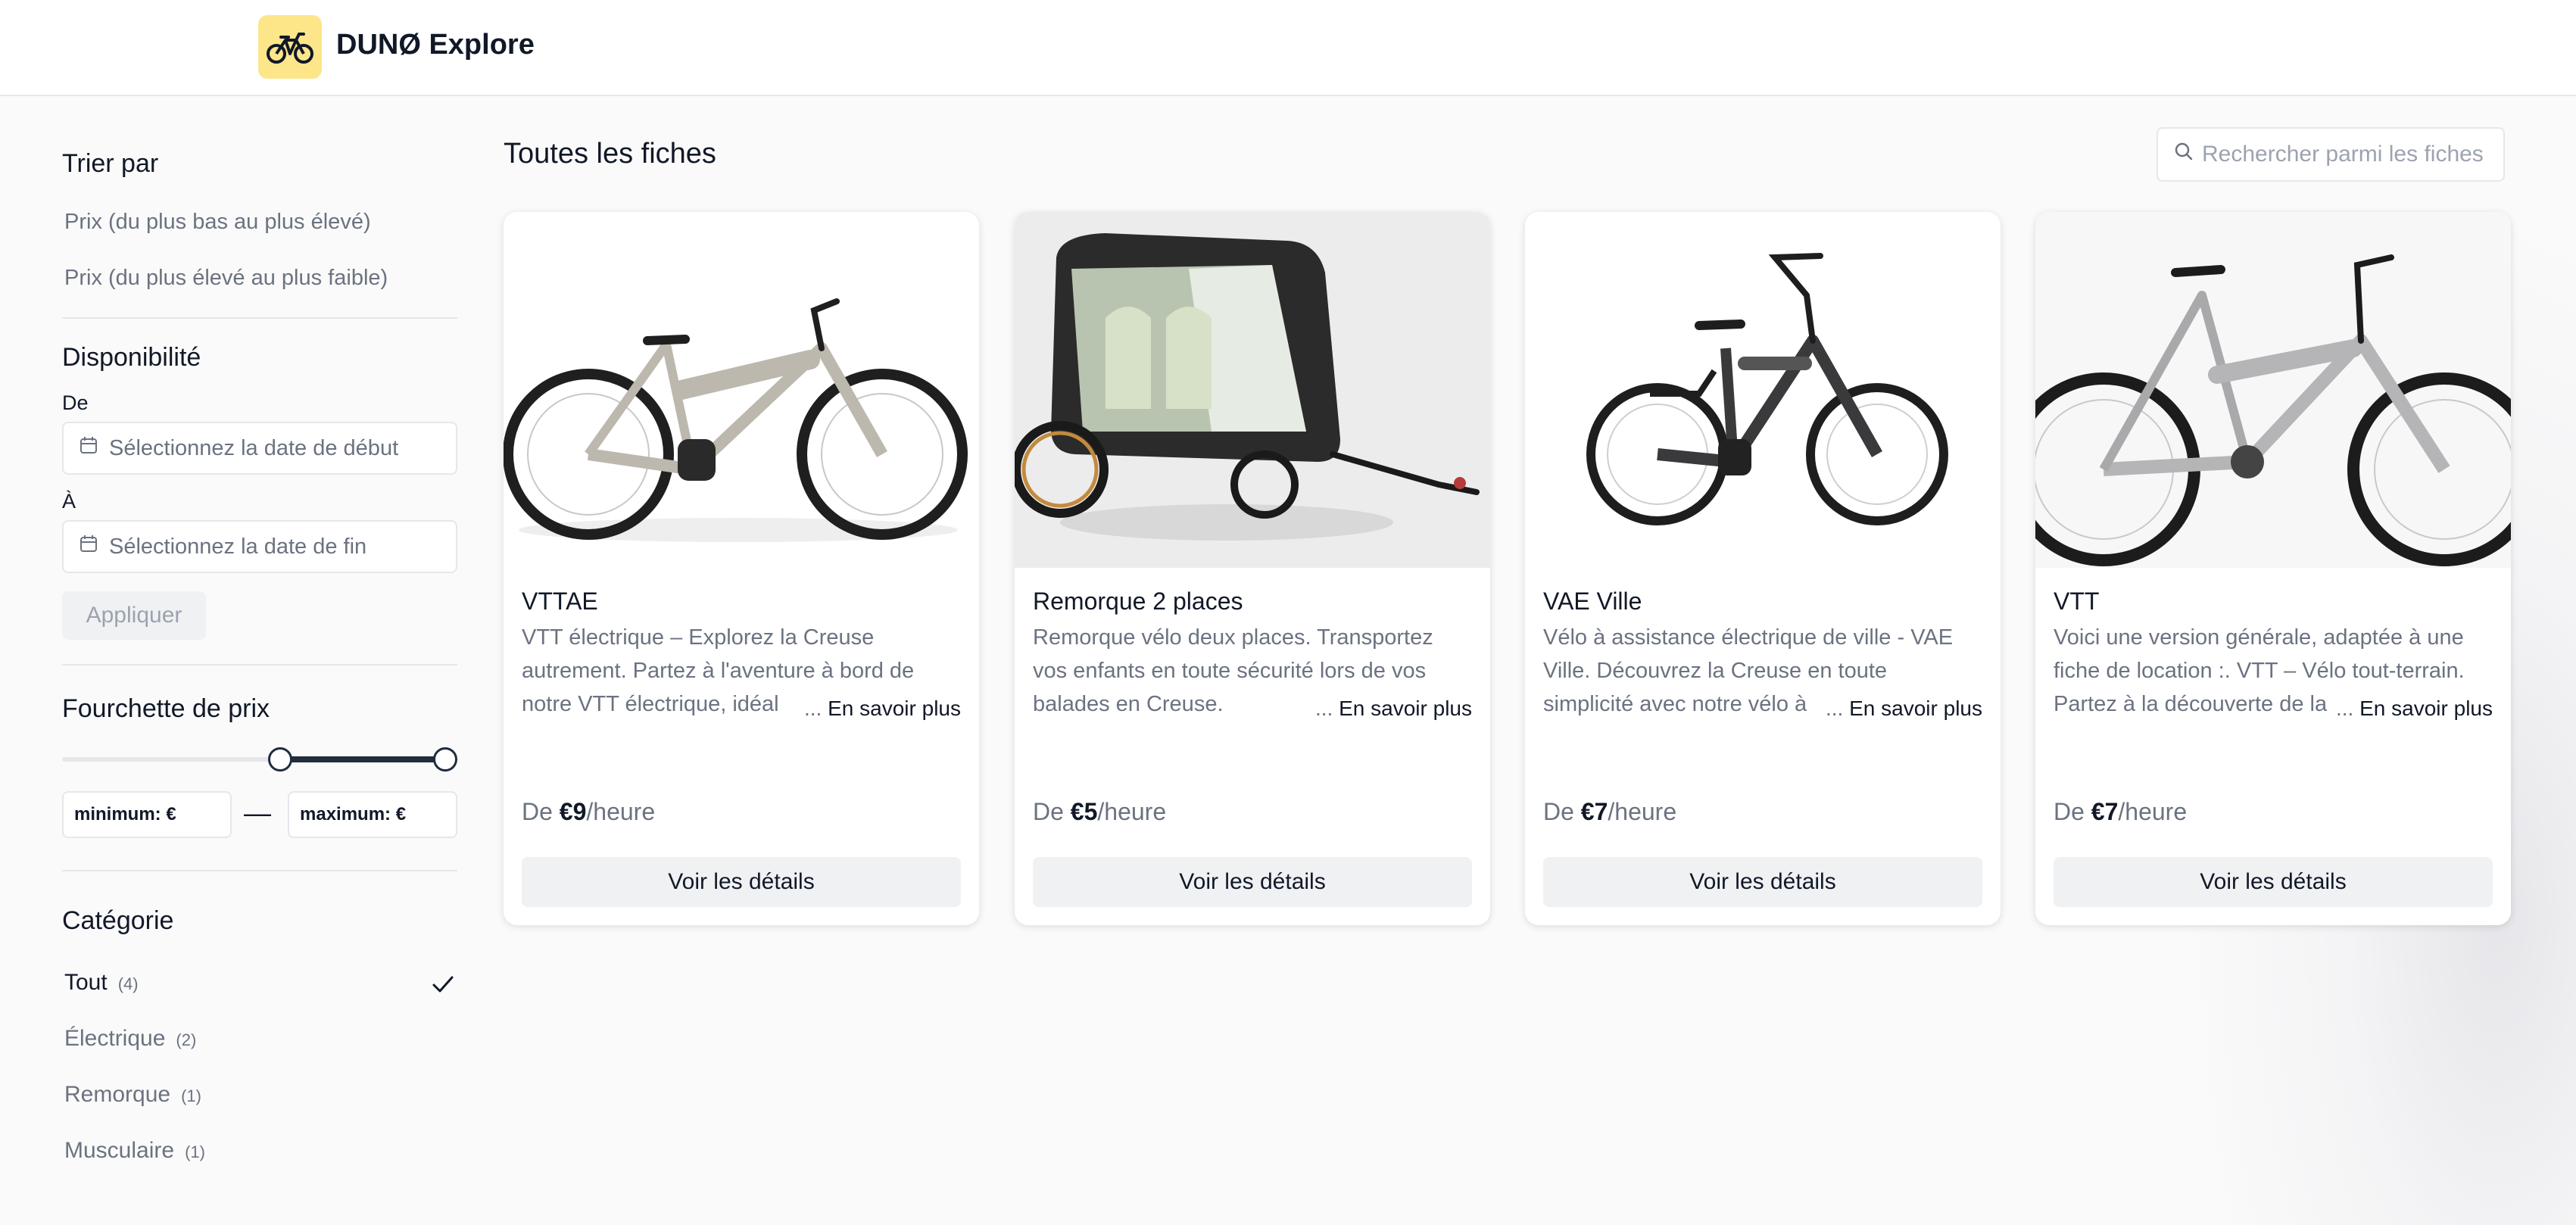 This screenshot has width=2576, height=1225. What do you see at coordinates (147, 815) in the screenshot?
I see `min-price-input: minimum: €` at bounding box center [147, 815].